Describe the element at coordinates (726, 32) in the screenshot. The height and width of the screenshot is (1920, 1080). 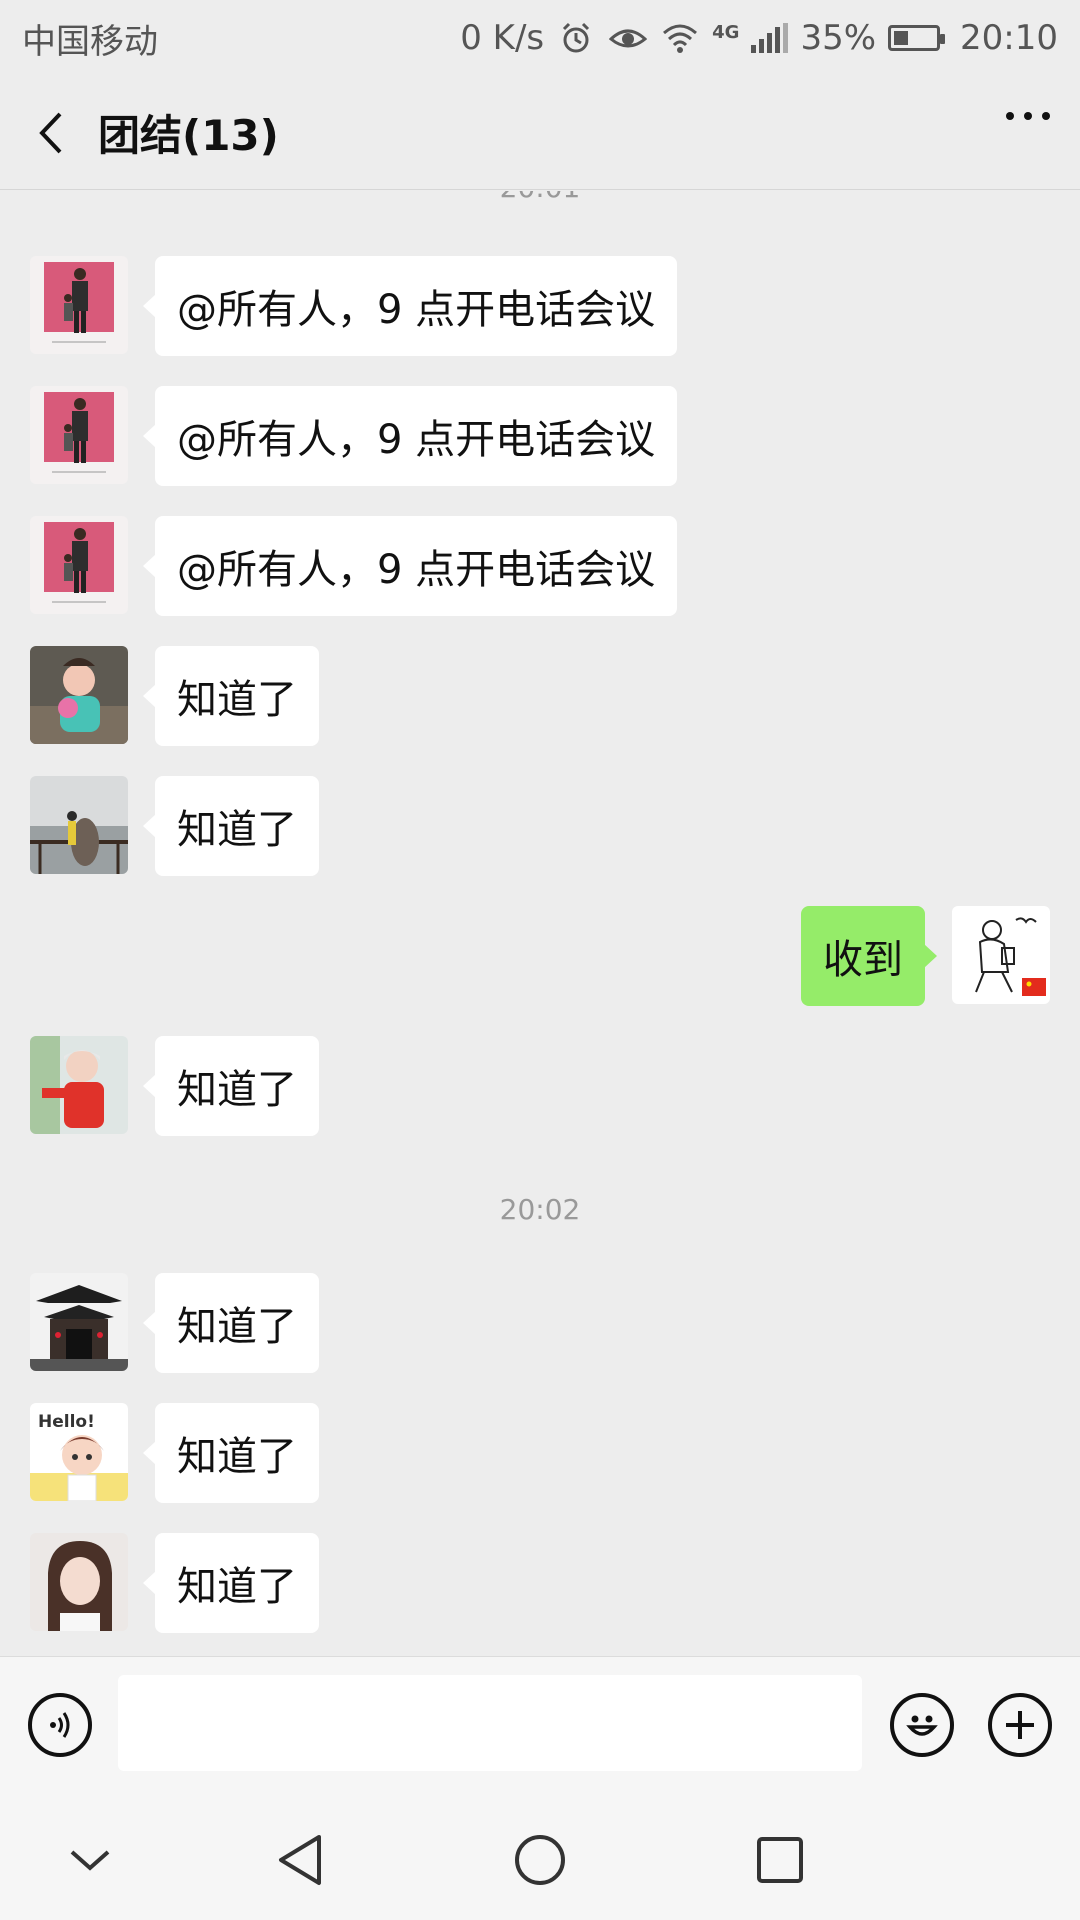
I see `network-type: 4G` at that location.